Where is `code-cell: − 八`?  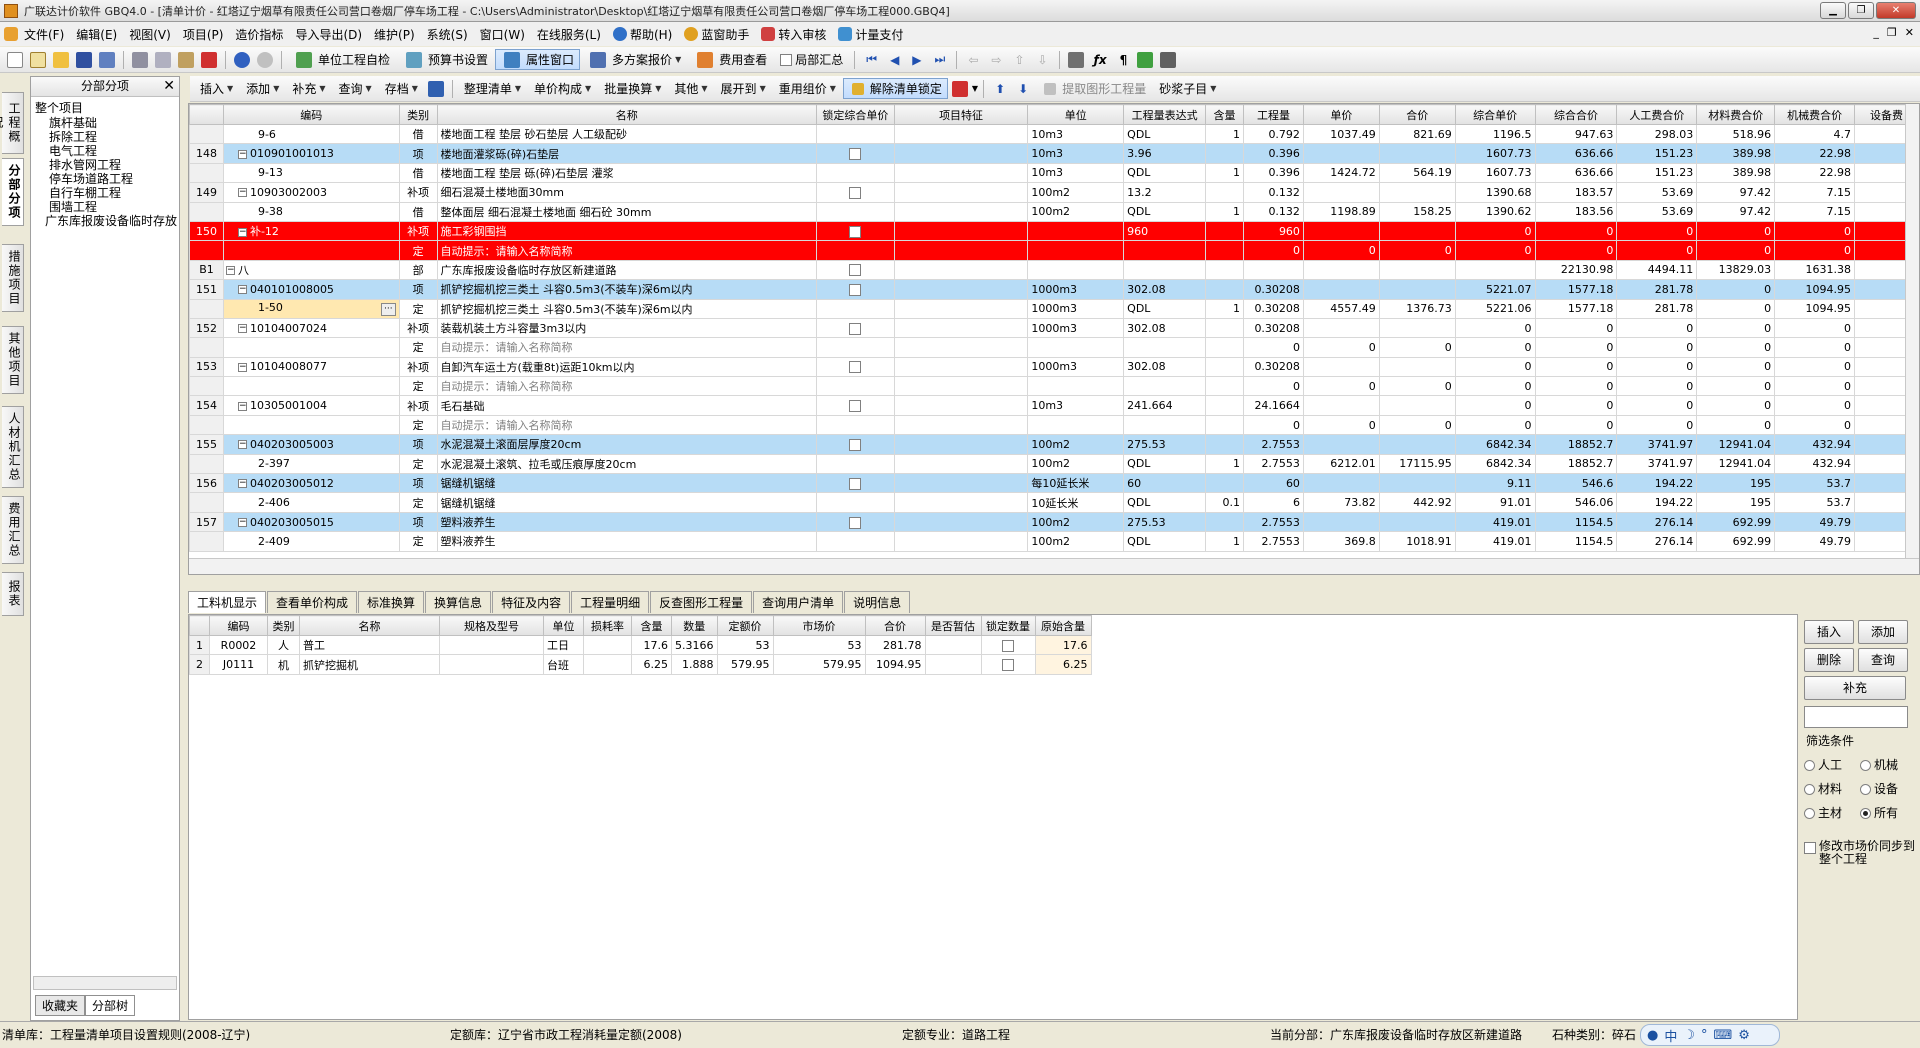
code-cell: − 八 is located at coordinates (311, 270).